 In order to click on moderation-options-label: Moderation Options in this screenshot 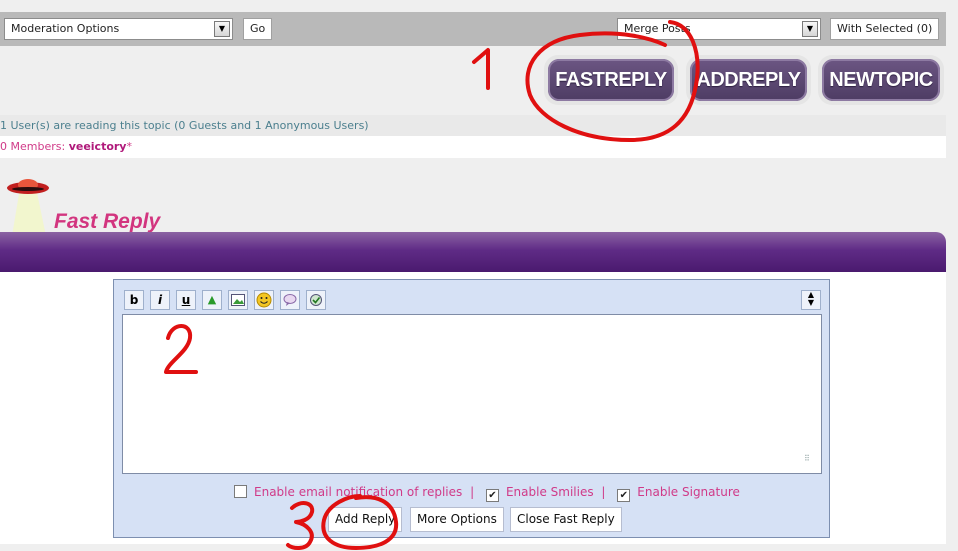, I will do `click(65, 28)`.